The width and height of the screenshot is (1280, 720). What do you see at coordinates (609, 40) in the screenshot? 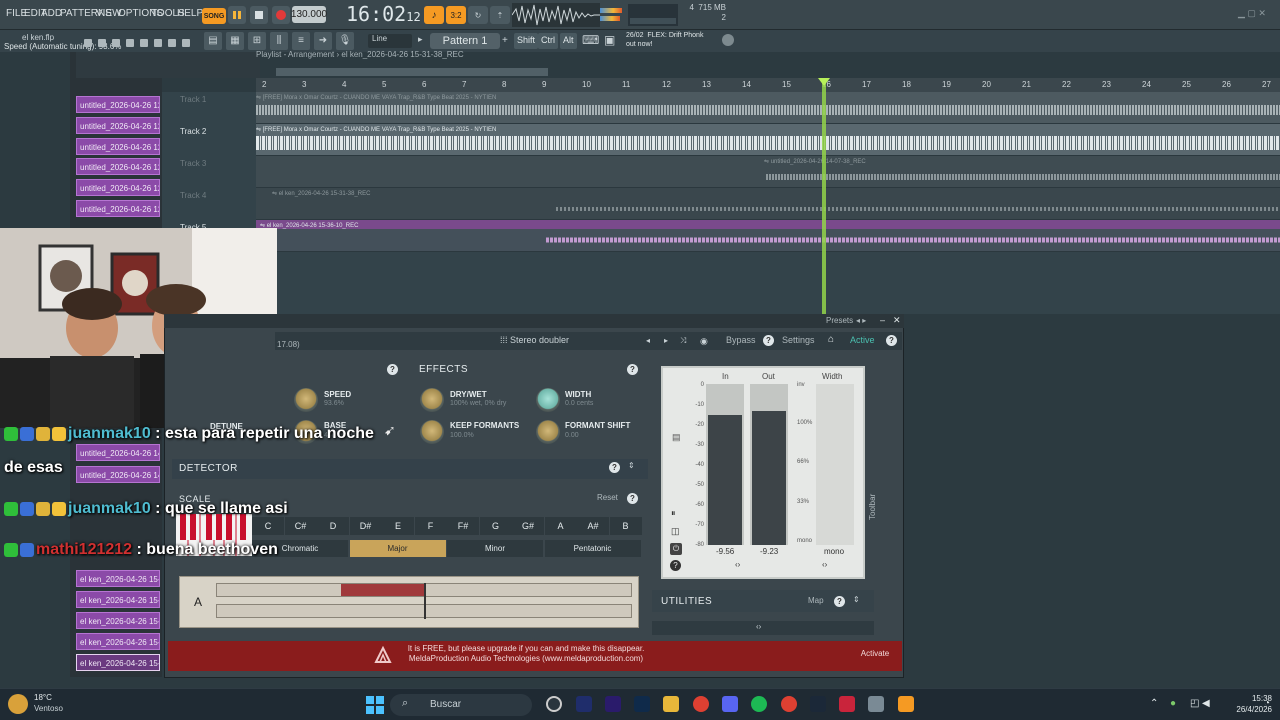
I see `news-icon: ▣` at bounding box center [609, 40].